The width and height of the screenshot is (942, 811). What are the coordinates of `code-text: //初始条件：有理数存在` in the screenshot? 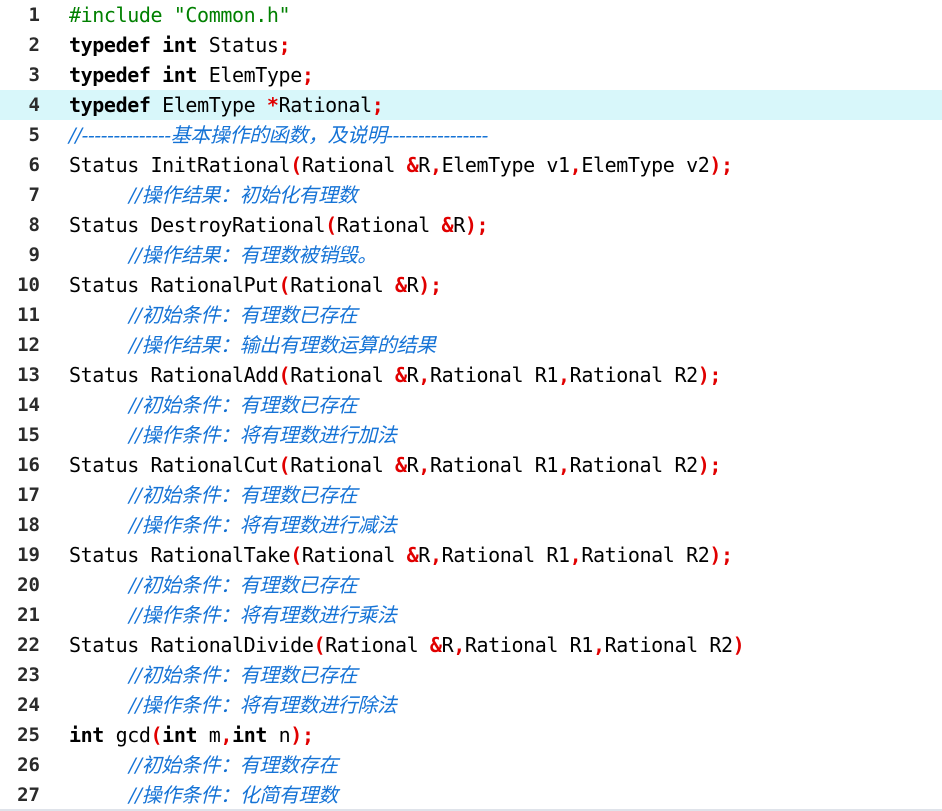 It's located at (203, 765).